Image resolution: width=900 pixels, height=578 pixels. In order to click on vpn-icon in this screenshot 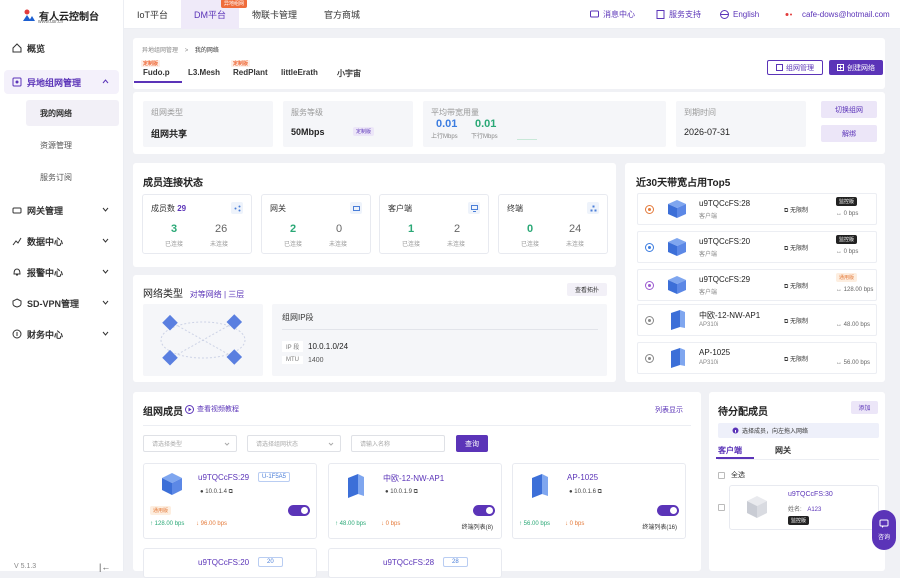, I will do `click(17, 303)`.